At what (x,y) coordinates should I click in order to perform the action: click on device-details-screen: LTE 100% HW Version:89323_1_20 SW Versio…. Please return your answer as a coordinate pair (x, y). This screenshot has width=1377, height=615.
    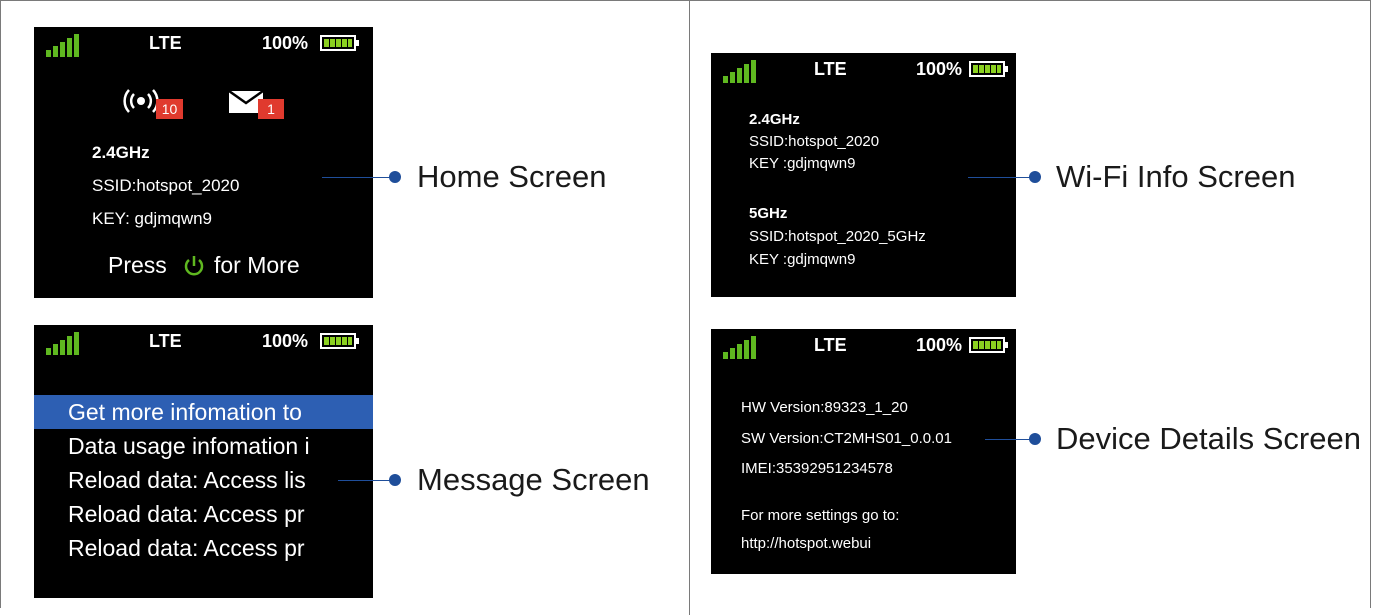
    Looking at the image, I should click on (863, 451).